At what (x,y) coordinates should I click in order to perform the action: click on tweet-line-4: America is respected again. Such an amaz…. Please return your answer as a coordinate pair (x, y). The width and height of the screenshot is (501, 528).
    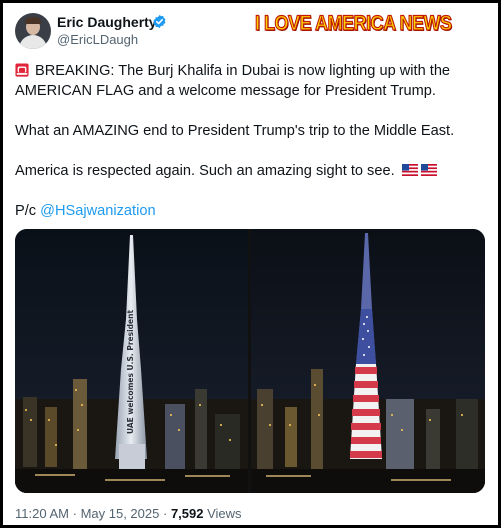
    Looking at the image, I should click on (250, 171).